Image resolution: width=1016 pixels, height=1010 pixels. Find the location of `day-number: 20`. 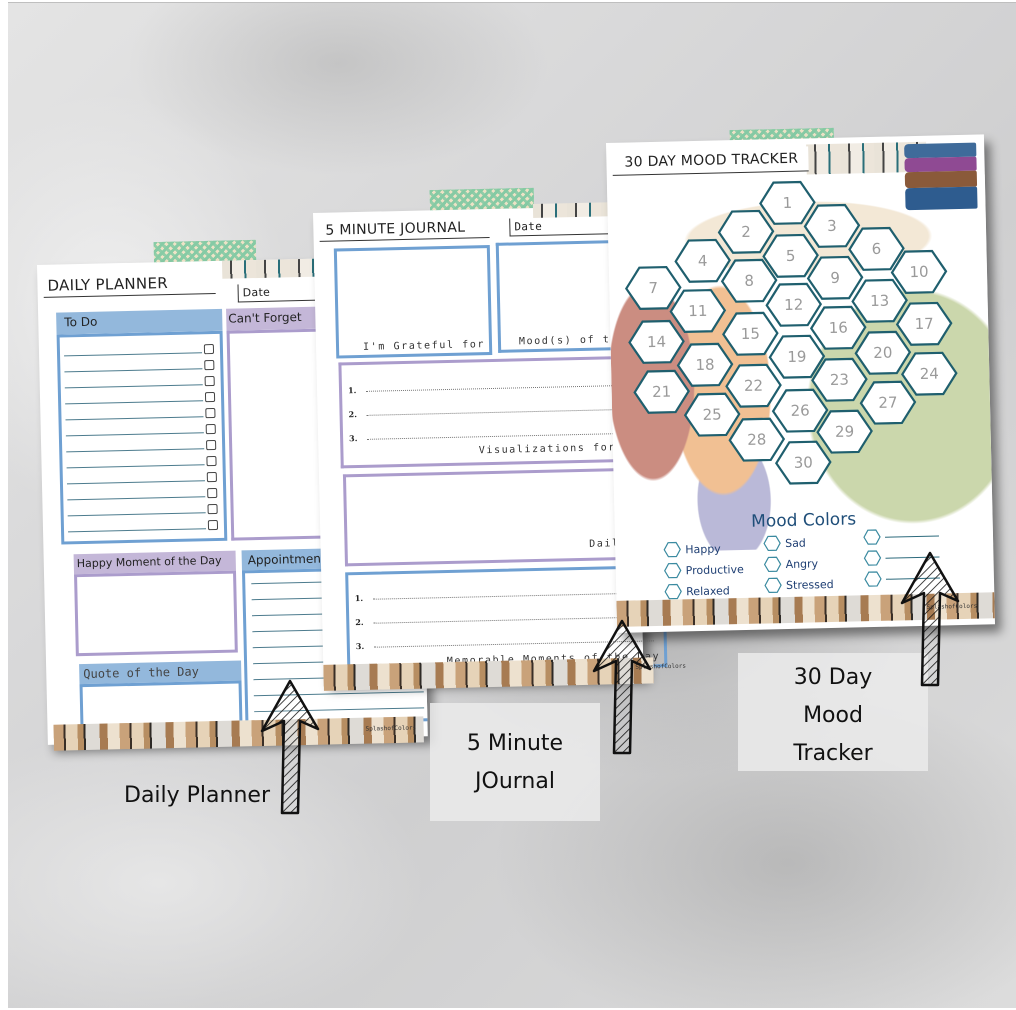

day-number: 20 is located at coordinates (882, 353).